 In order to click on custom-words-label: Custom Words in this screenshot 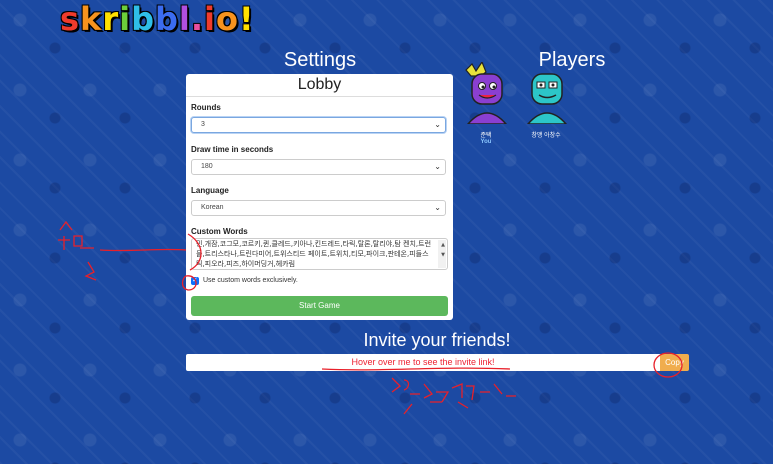, I will do `click(219, 231)`.